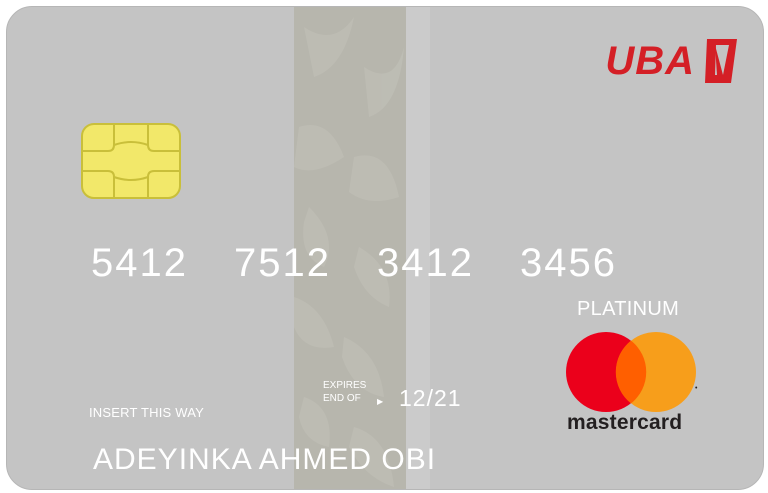 This screenshot has height=493, width=768. Describe the element at coordinates (265, 459) in the screenshot. I see `cardholder-name: ADEYINKA AHMED OBI` at that location.